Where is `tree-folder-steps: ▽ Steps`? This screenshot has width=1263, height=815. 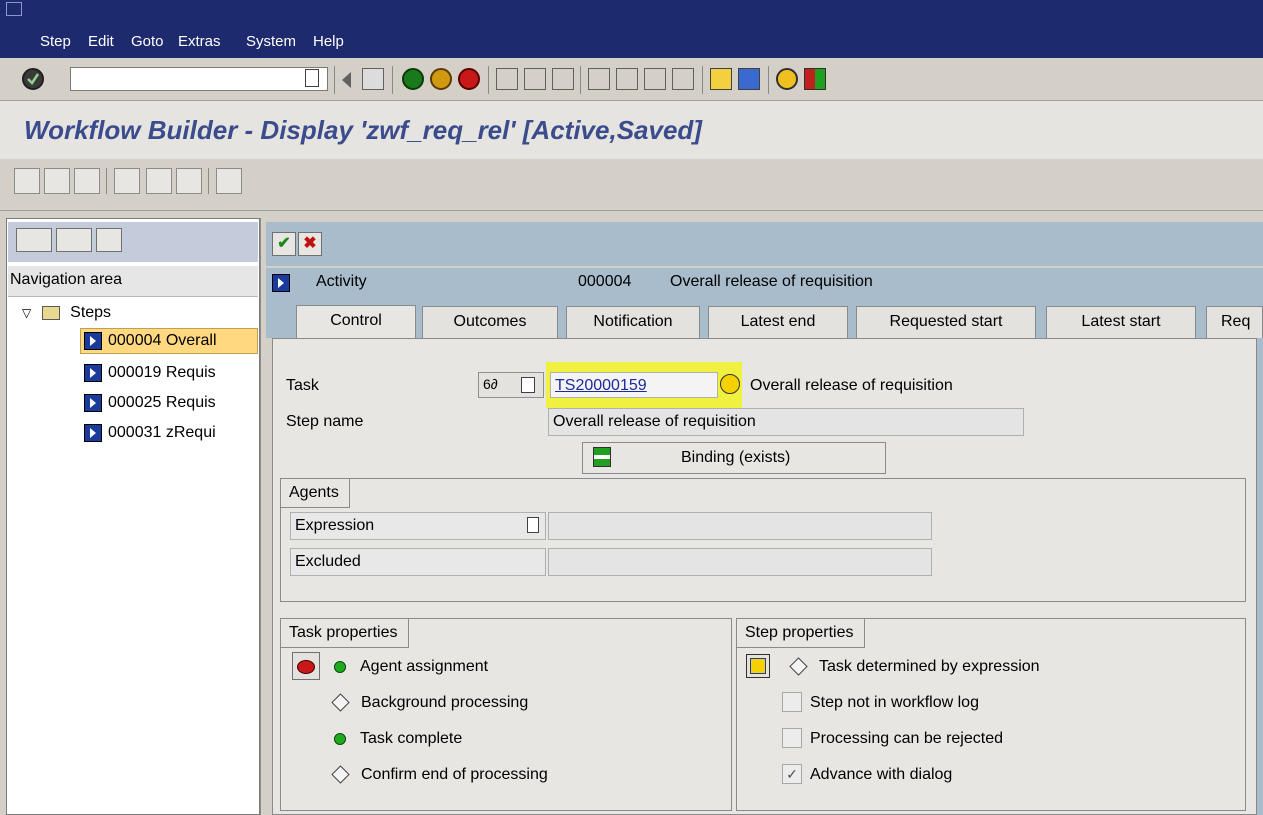
tree-folder-steps: ▽ Steps is located at coordinates (133, 313).